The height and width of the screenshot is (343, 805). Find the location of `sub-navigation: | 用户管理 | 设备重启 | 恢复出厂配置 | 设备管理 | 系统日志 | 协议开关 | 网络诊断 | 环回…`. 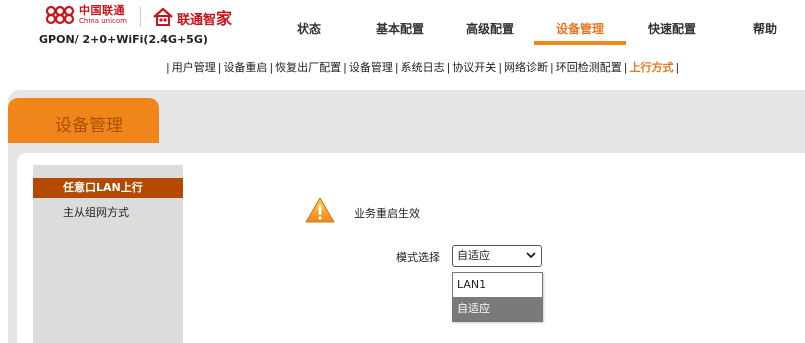

sub-navigation: | 用户管理 | 设备重启 | 恢复出厂配置 | 设备管理 | 系统日志 | 协议开关 | 网络诊断 | 环回… is located at coordinates (422, 67).